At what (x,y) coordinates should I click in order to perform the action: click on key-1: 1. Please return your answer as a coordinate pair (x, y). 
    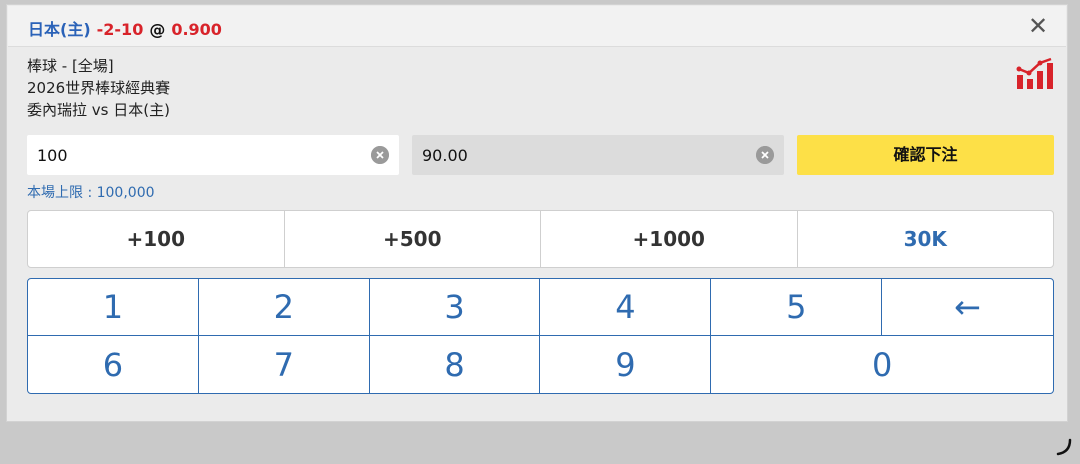
    Looking at the image, I should click on (113, 307).